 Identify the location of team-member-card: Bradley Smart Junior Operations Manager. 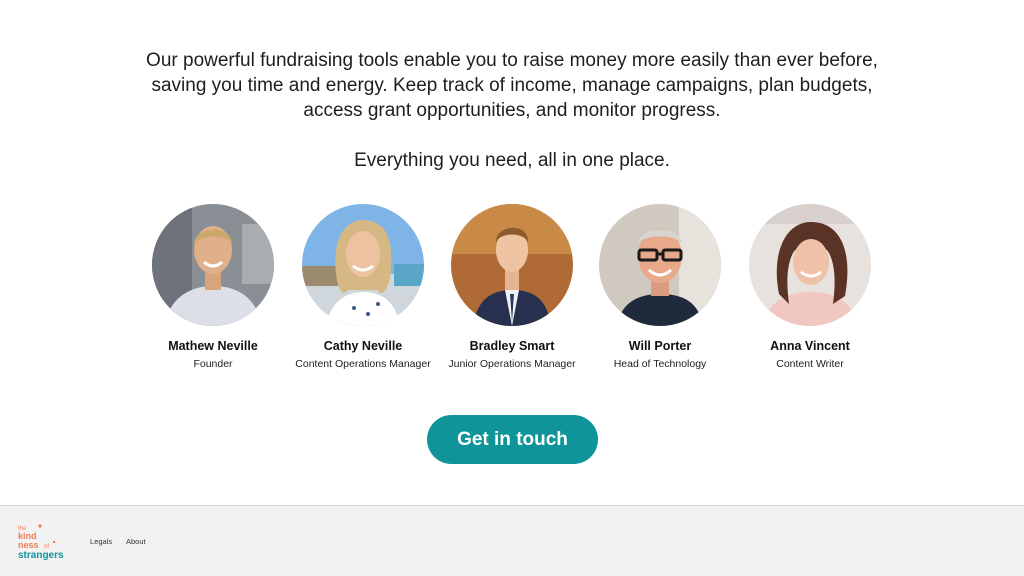
(512, 287).